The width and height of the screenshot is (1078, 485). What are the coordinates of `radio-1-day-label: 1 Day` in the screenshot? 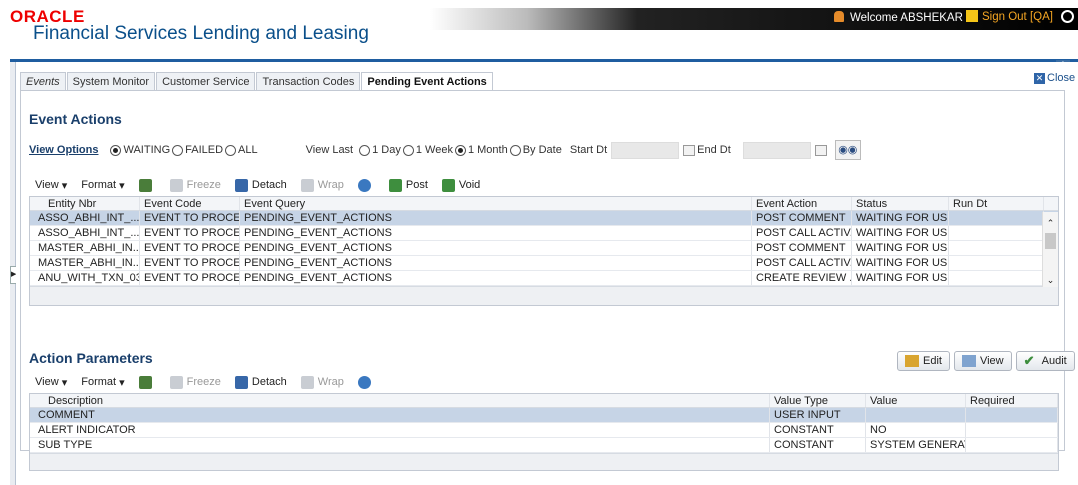 It's located at (386, 150).